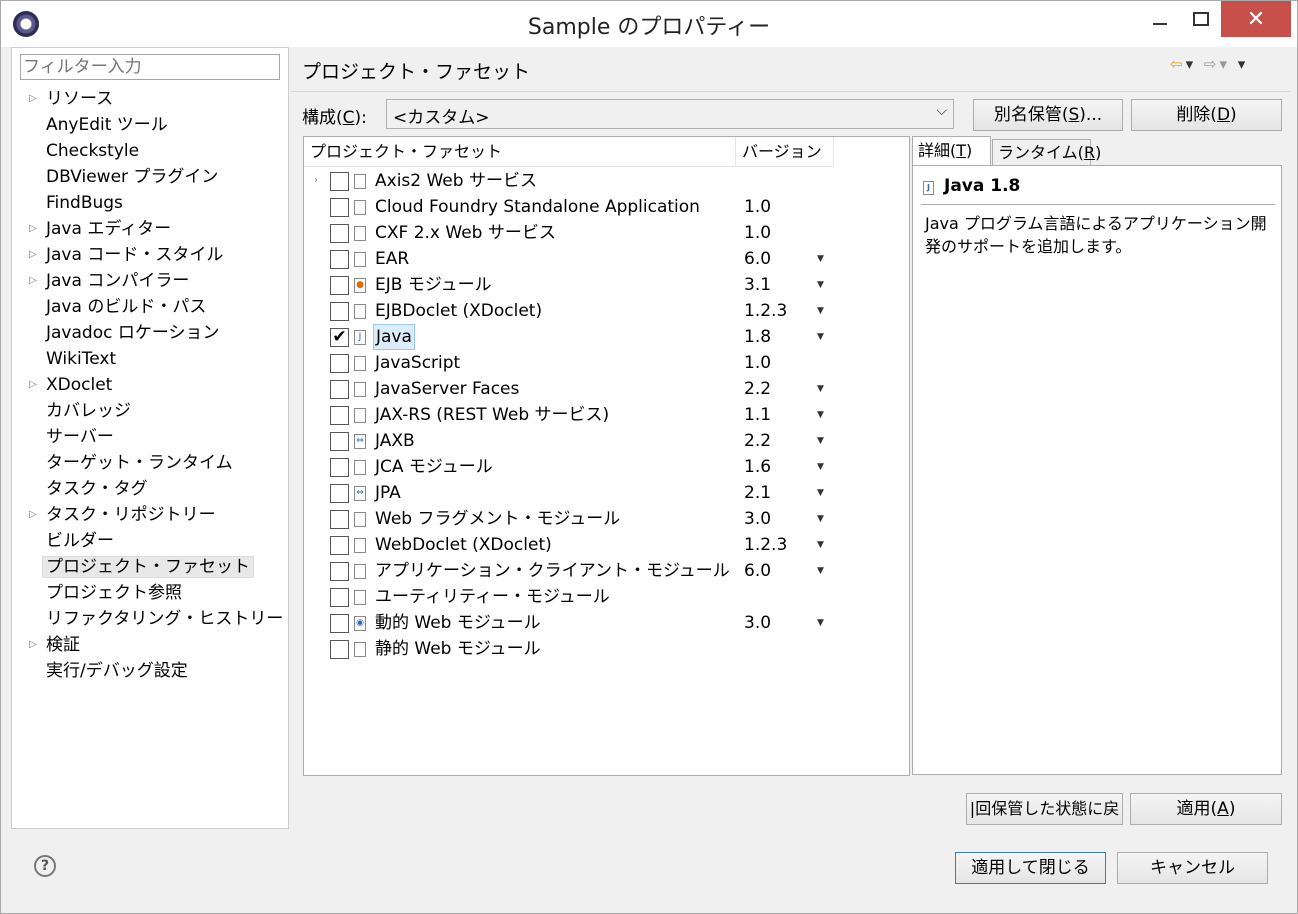 The width and height of the screenshot is (1298, 914). What do you see at coordinates (150, 385) in the screenshot?
I see `tree-item: ▷ XDoclet` at bounding box center [150, 385].